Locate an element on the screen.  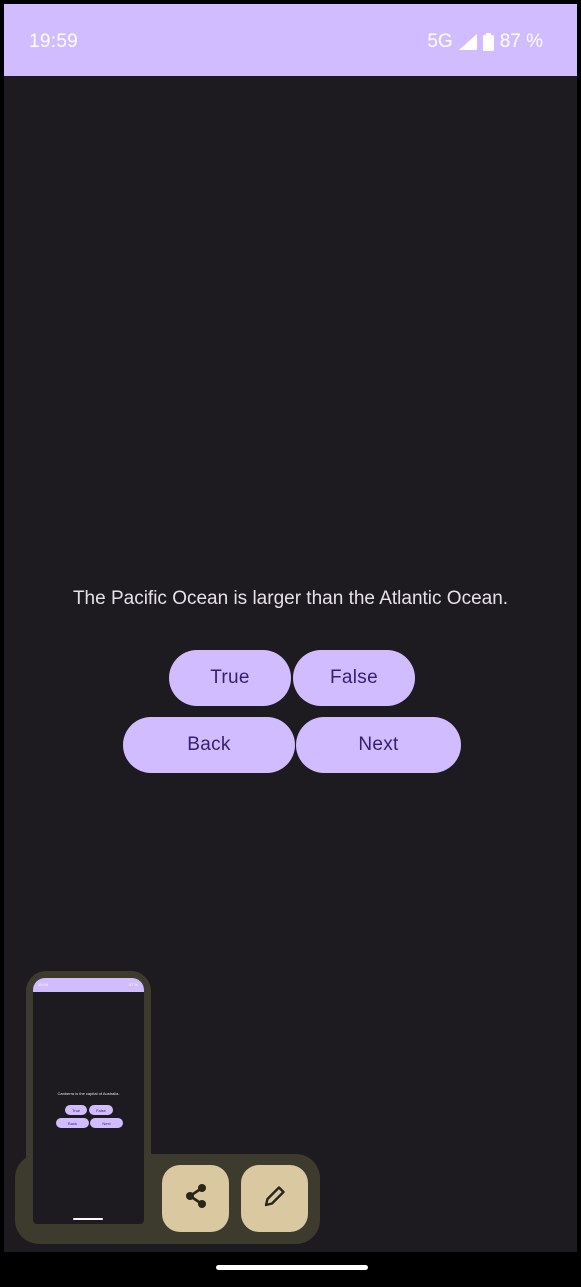
share-button is located at coordinates (195, 1198).